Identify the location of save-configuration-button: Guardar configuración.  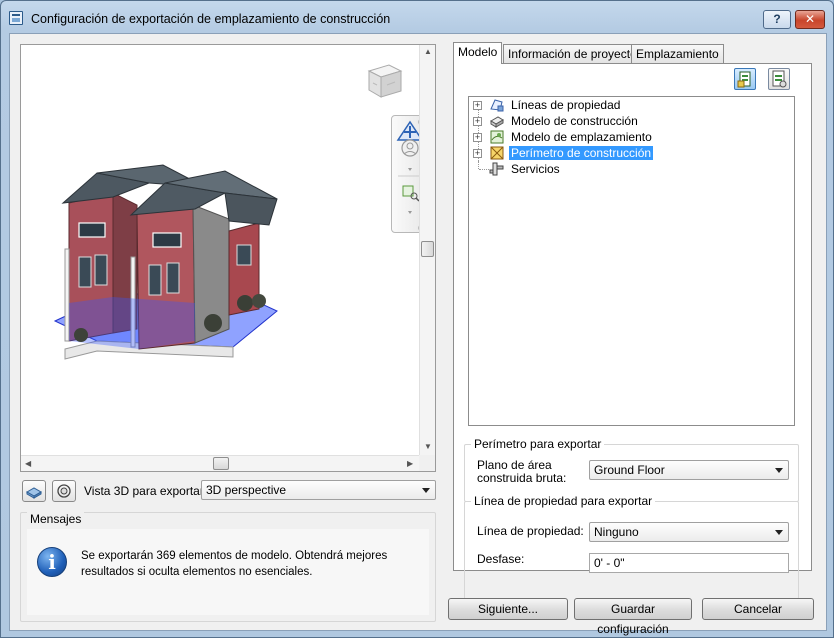
(633, 617).